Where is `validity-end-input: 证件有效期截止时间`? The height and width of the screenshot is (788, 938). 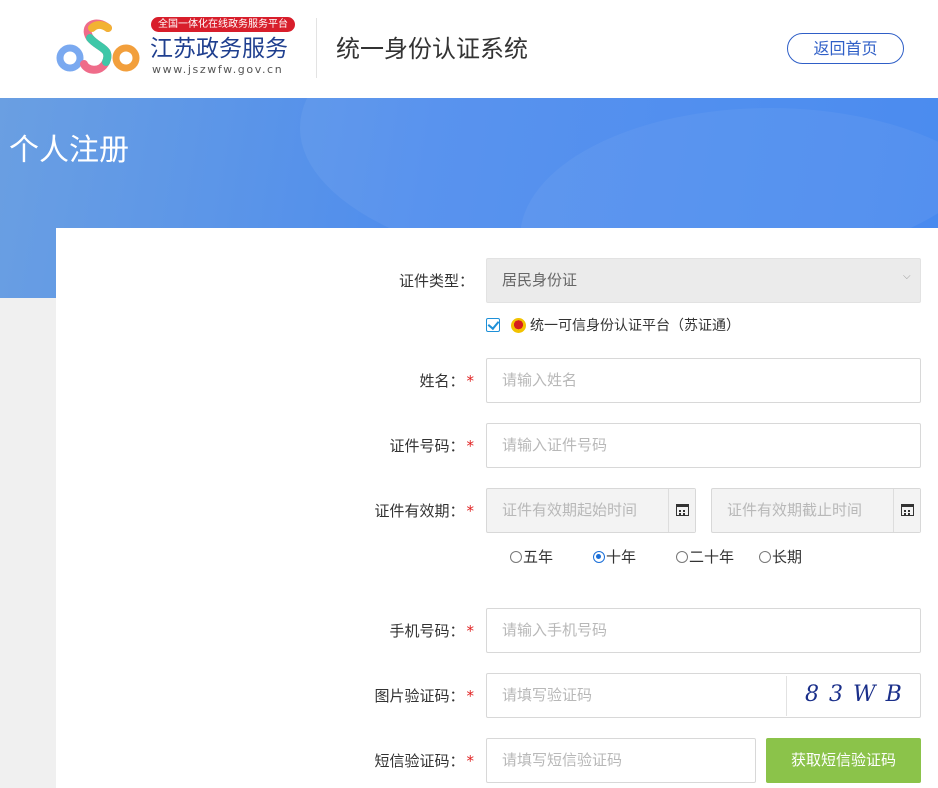 validity-end-input: 证件有效期截止时间 is located at coordinates (816, 510).